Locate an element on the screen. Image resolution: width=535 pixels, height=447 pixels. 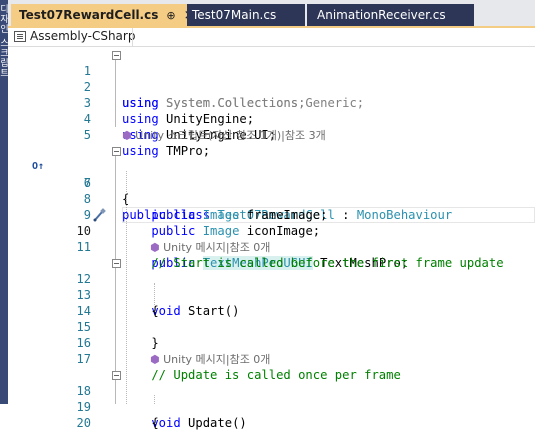
code-line-18: 18 void Update() is located at coordinates (271, 398).